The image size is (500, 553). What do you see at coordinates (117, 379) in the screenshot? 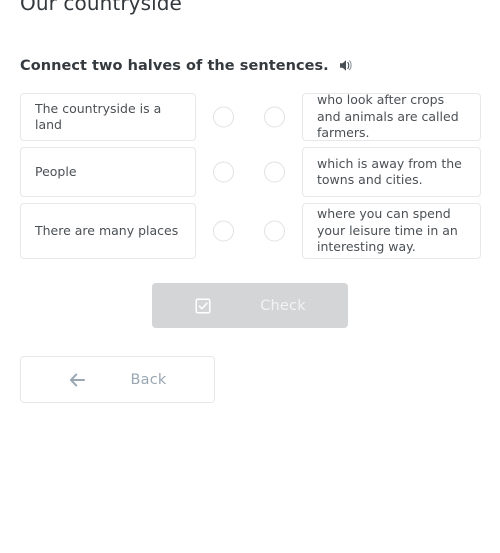
I see `back-button: Back` at bounding box center [117, 379].